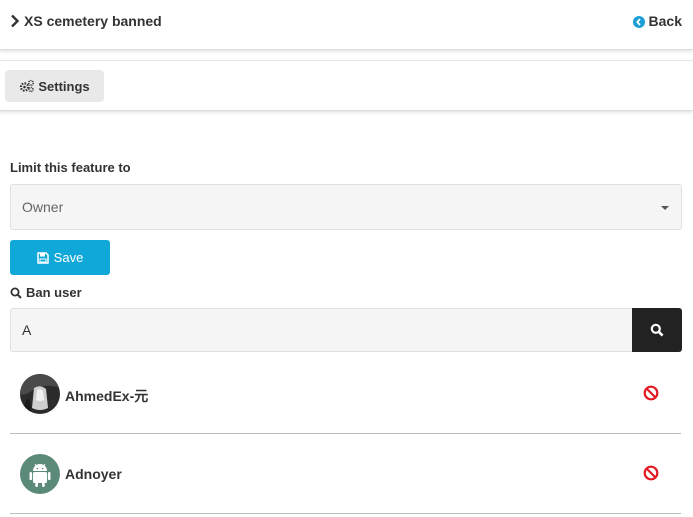  I want to click on settings-bar: Settings, so click(346, 85).